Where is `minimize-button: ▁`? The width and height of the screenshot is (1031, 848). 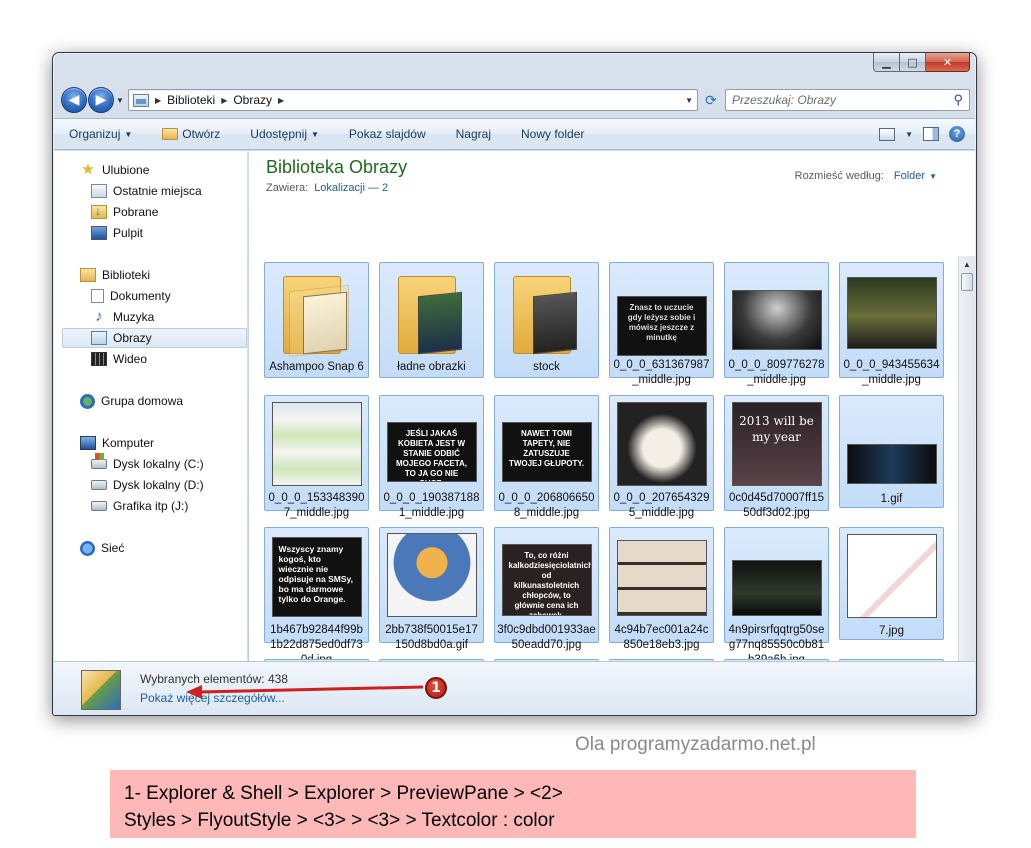
minimize-button: ▁ is located at coordinates (886, 62).